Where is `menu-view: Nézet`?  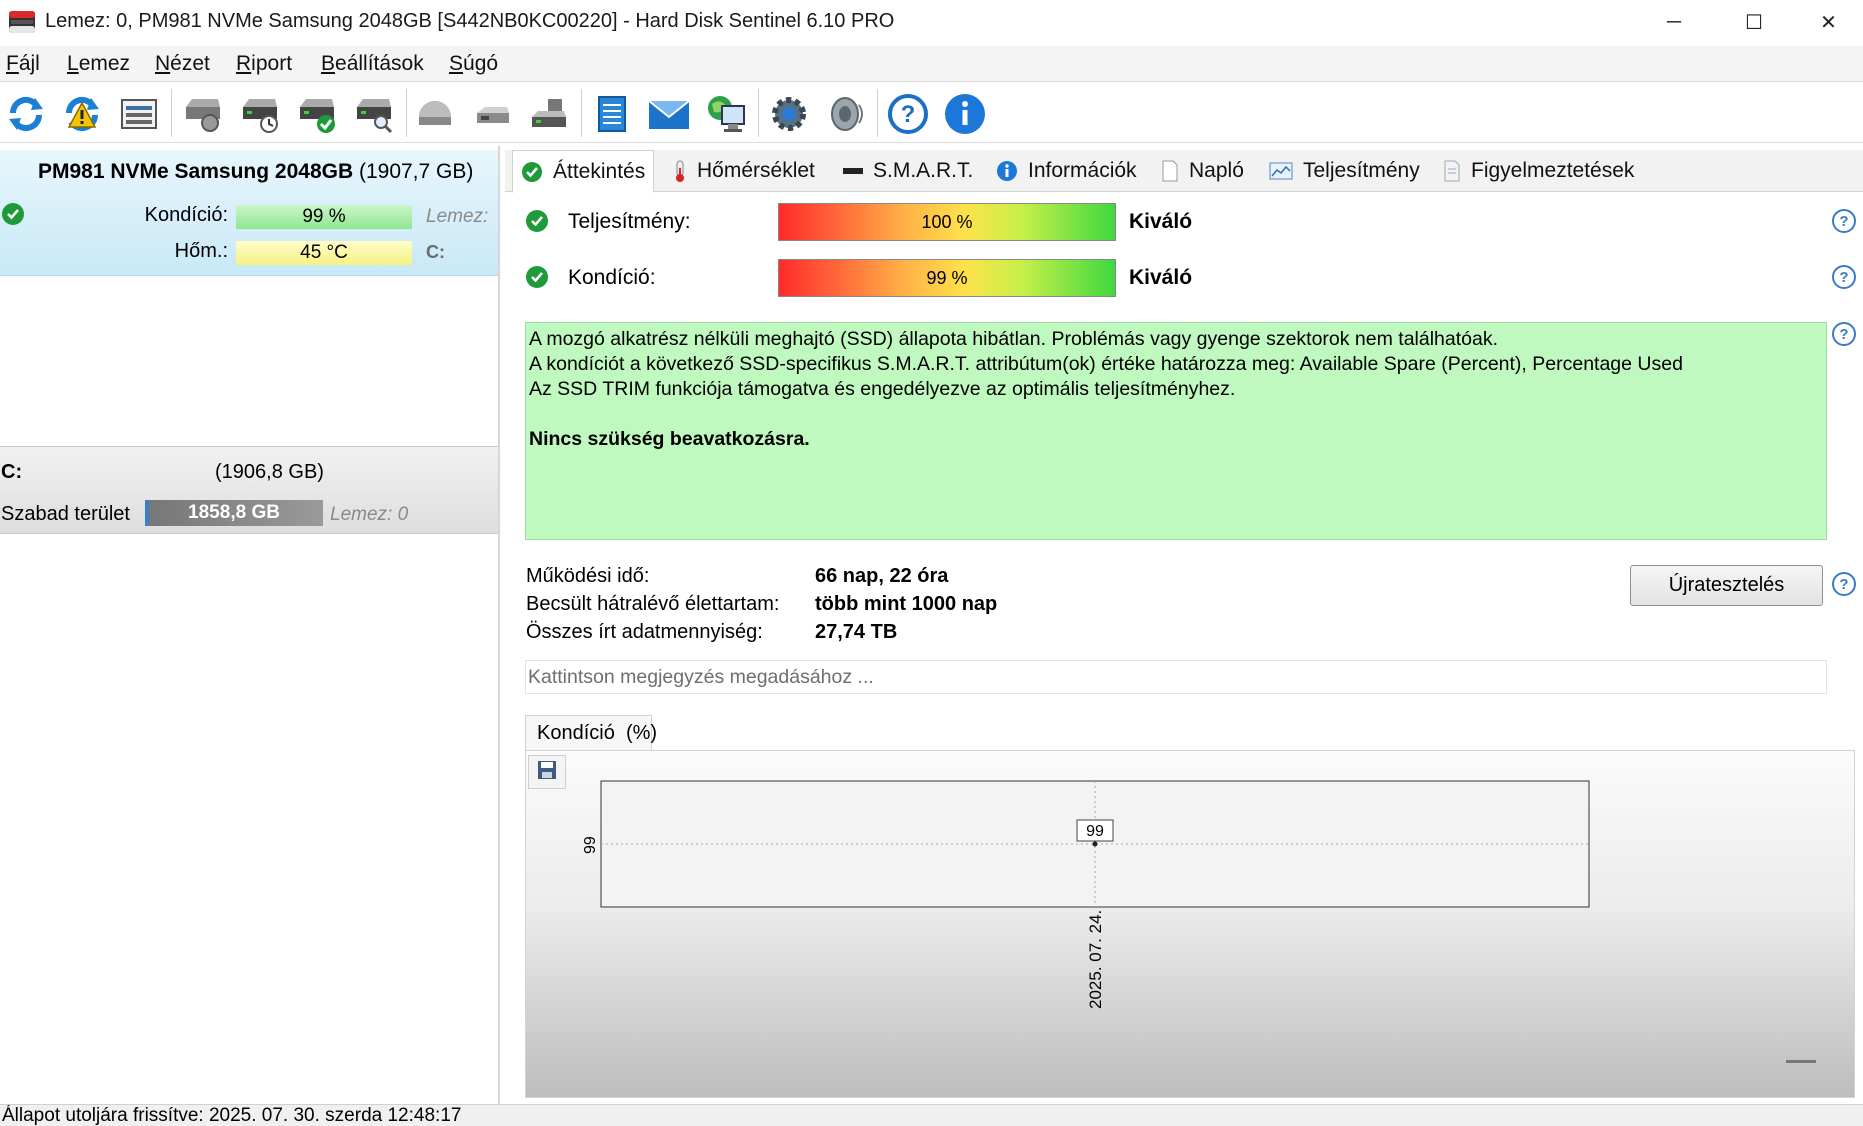
menu-view: Nézet is located at coordinates (182, 64).